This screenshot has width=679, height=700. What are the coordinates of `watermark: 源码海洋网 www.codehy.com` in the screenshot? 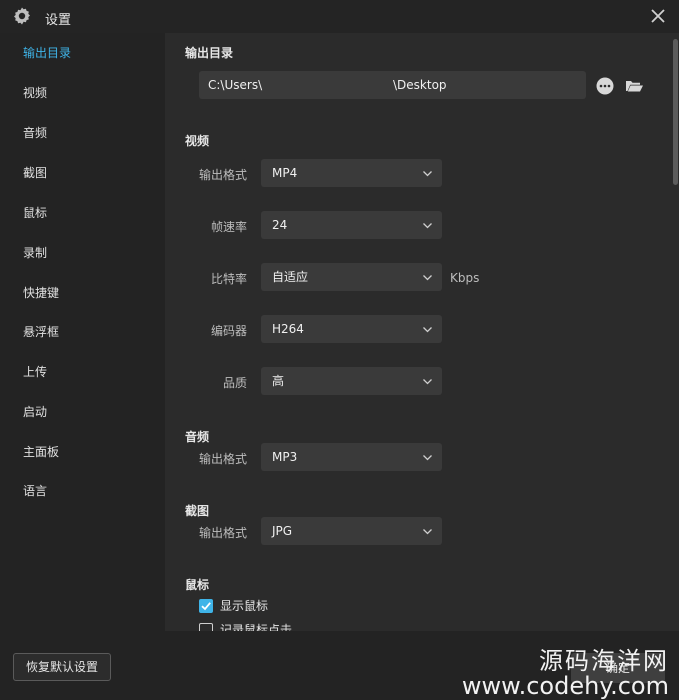 It's located at (565, 673).